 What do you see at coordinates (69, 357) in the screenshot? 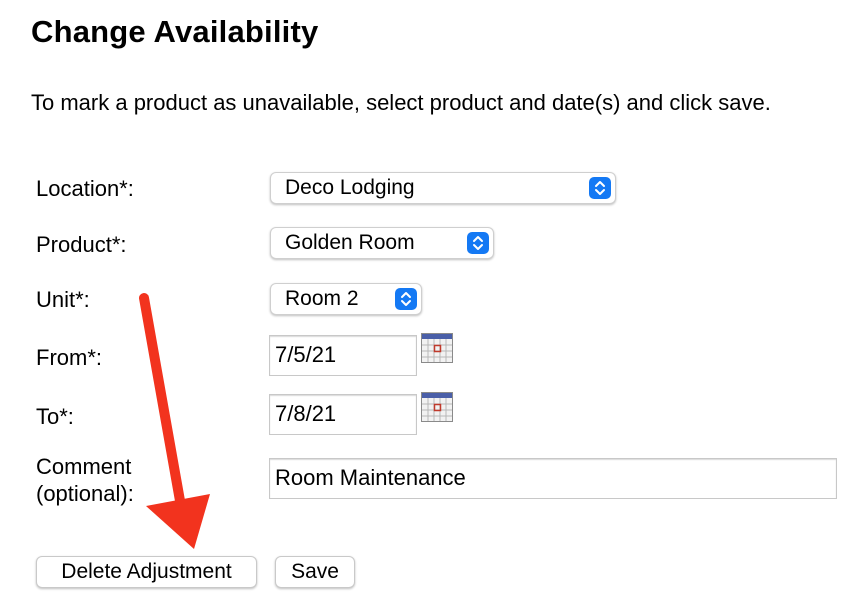
I see `from-label: From*:` at bounding box center [69, 357].